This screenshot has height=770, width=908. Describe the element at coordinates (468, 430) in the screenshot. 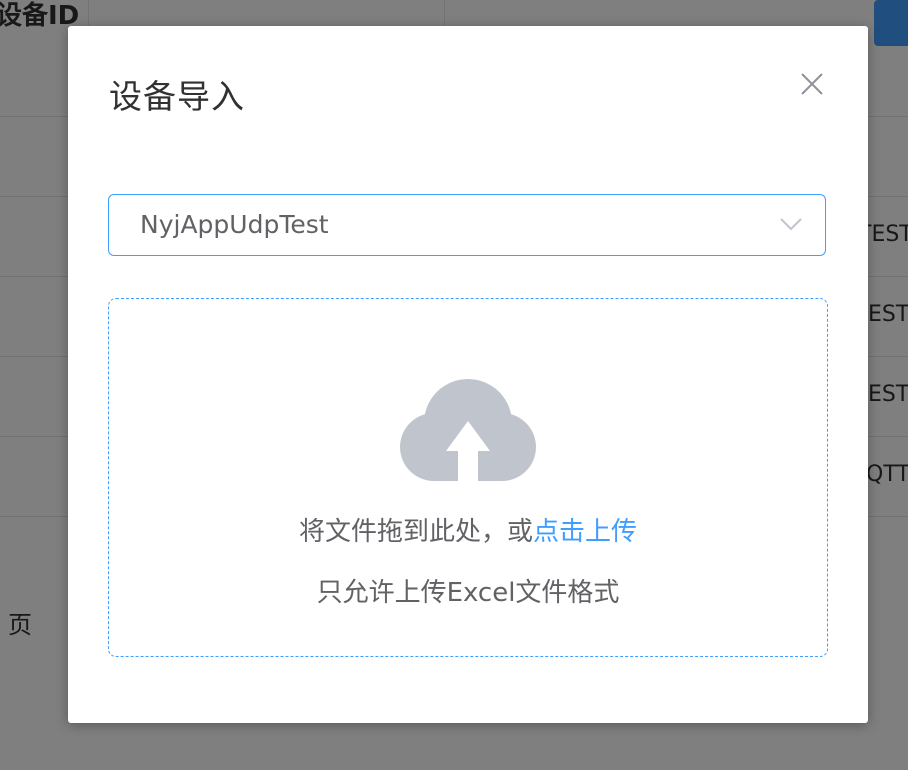

I see `cloud-upload-icon` at that location.